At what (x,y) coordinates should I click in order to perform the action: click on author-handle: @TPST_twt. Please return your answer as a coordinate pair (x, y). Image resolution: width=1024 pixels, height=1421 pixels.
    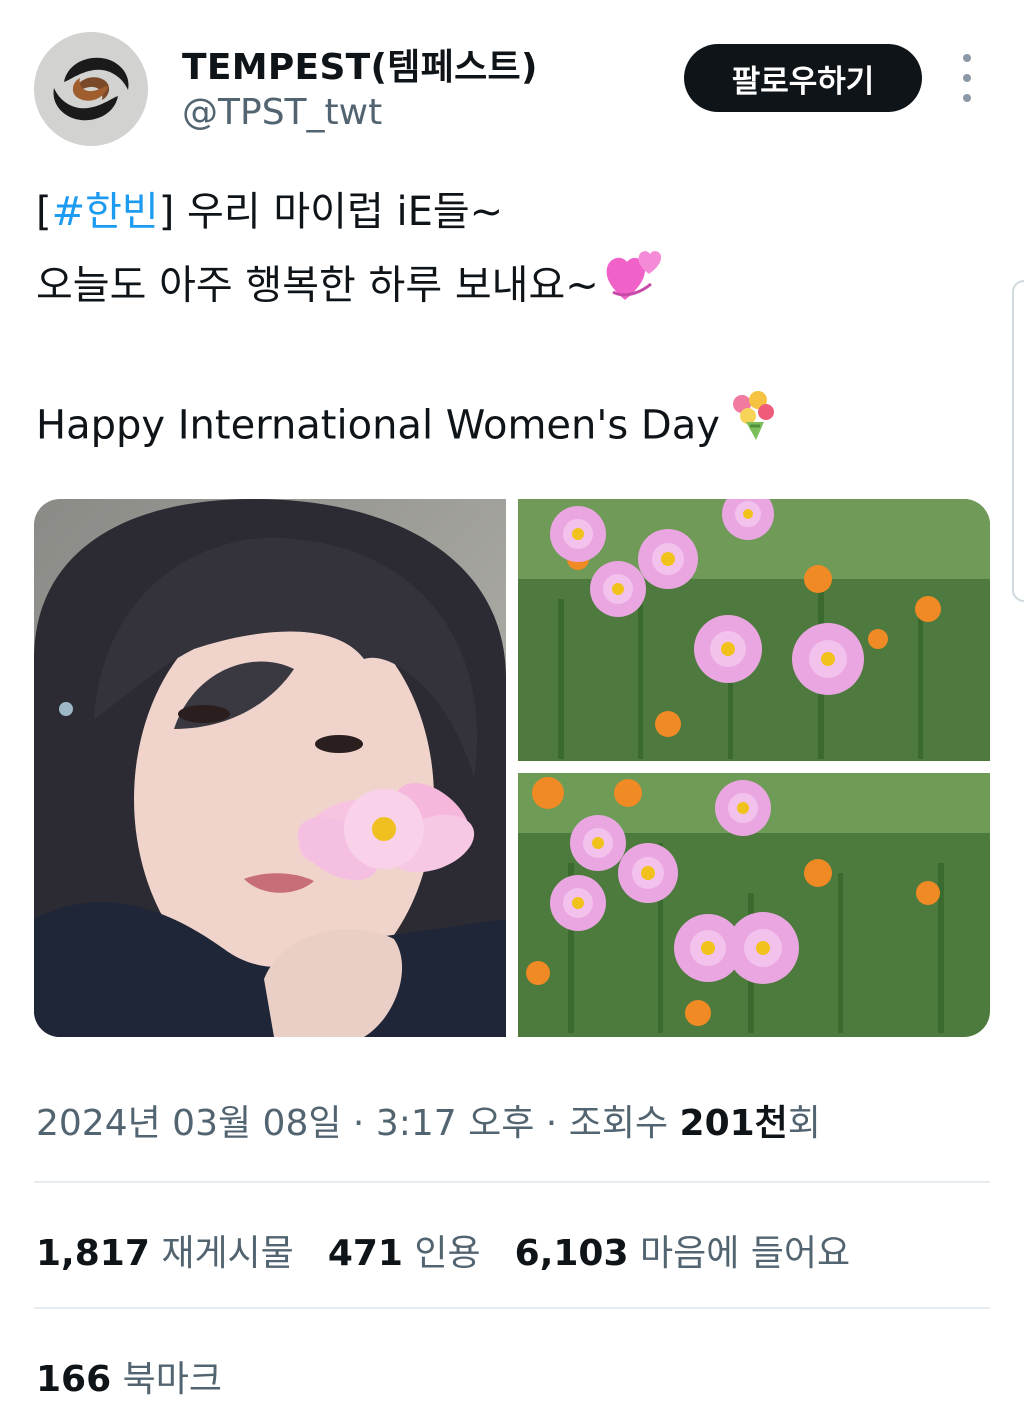
    Looking at the image, I should click on (282, 112).